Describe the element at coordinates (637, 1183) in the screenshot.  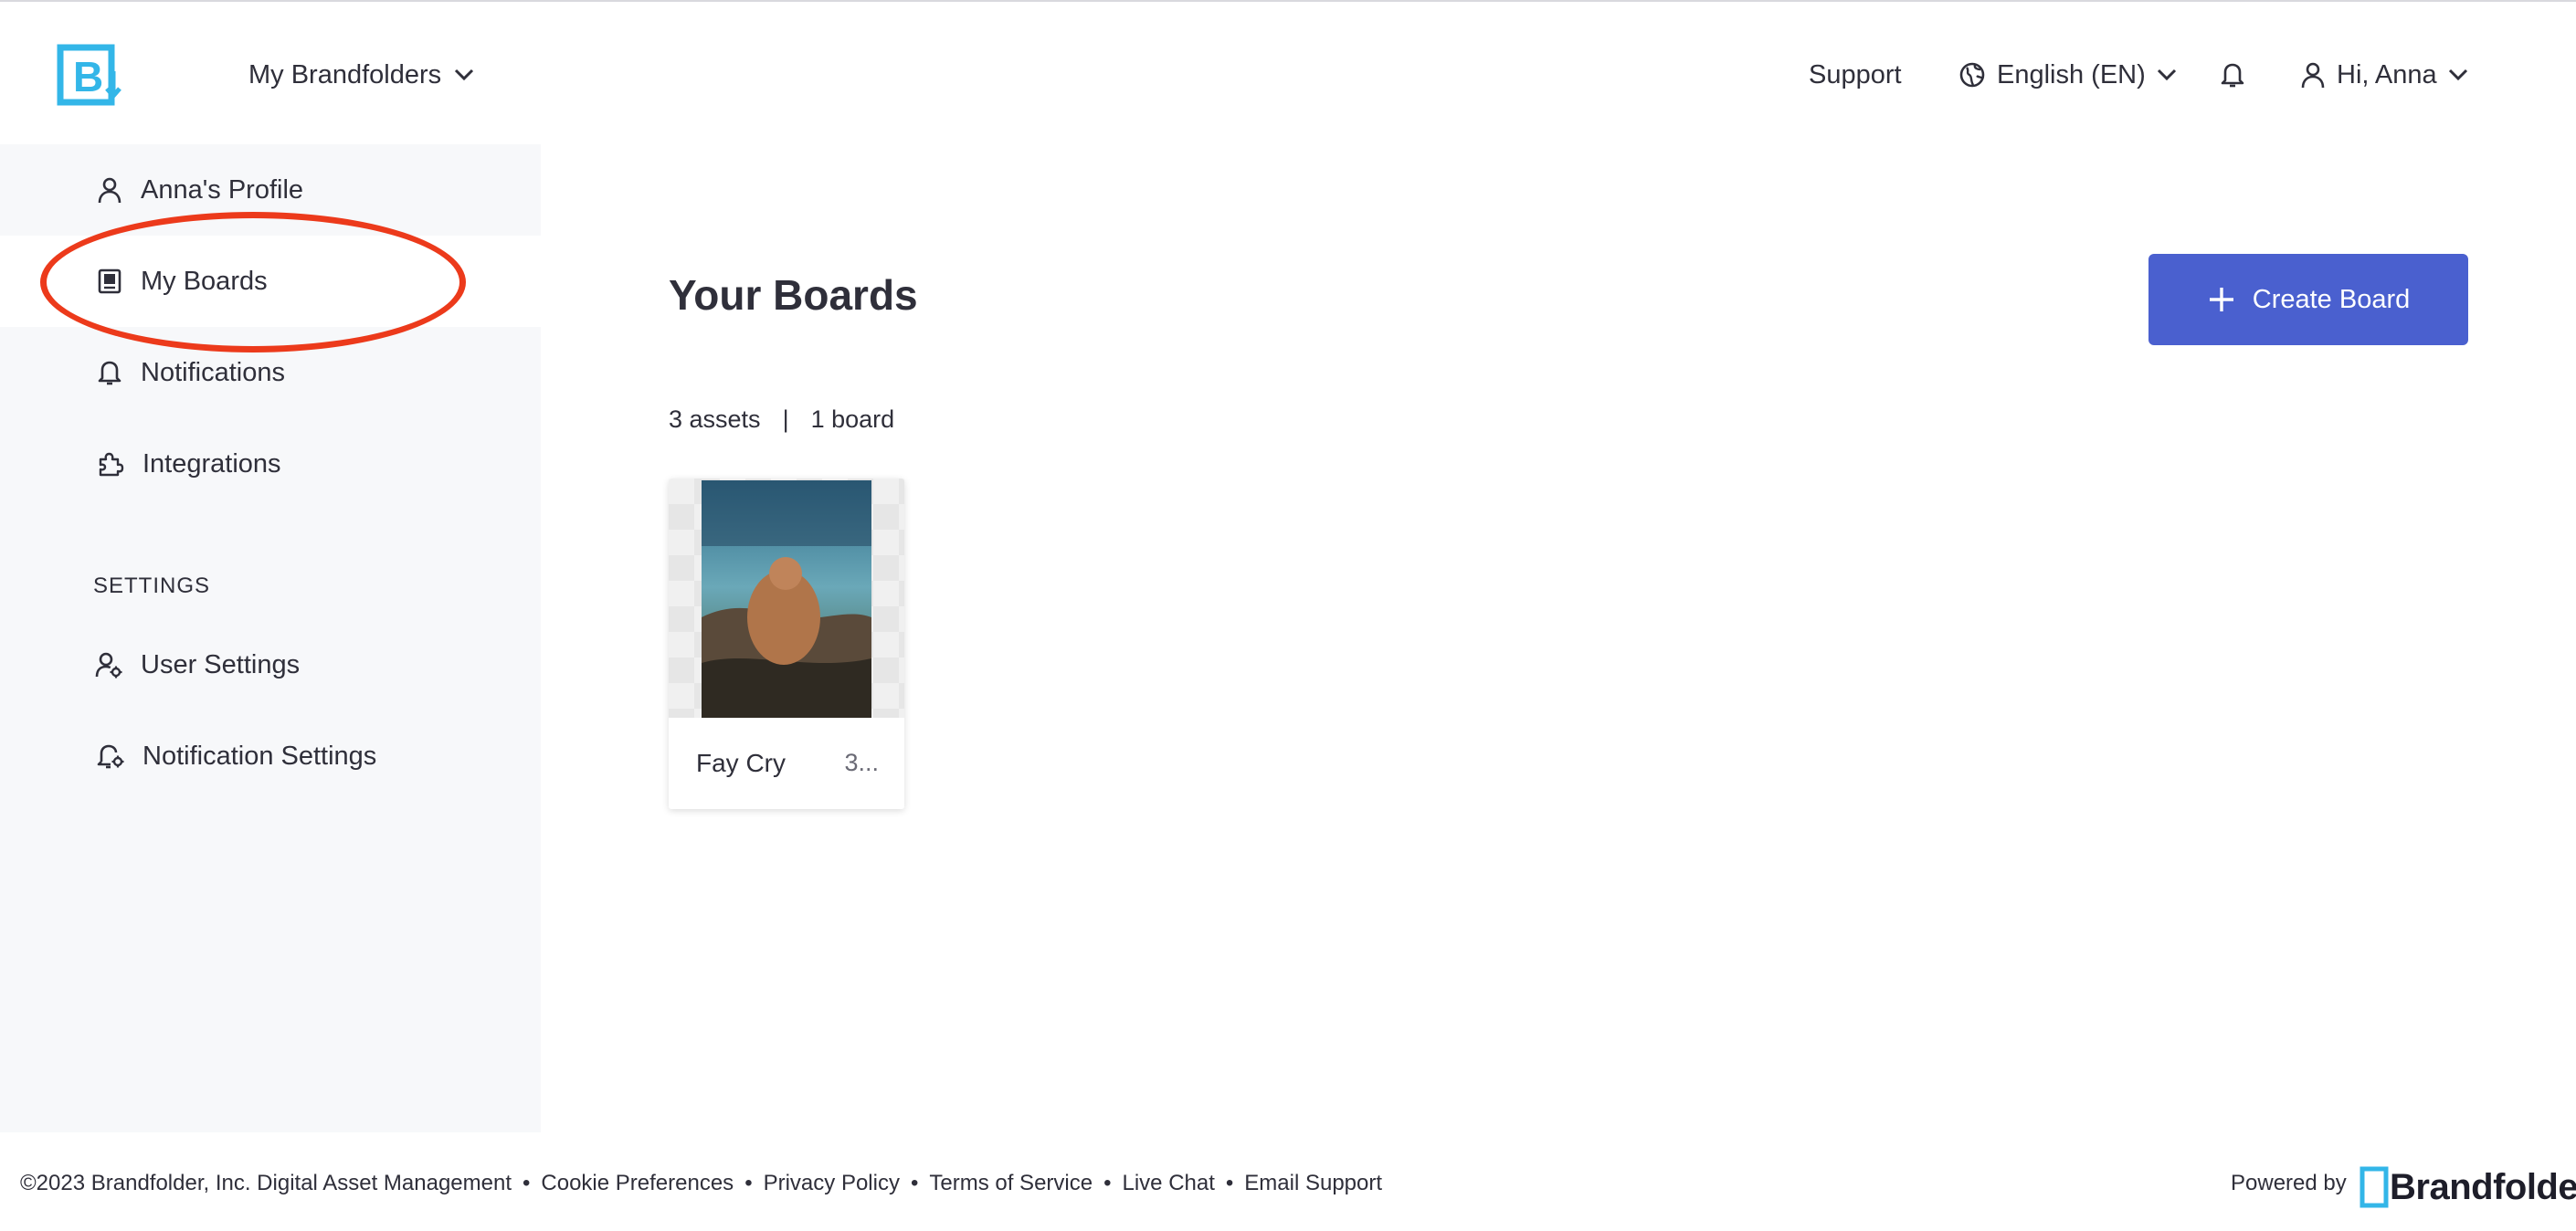
I see `footer-link-cookie-preferences: Cookie Preferences` at that location.